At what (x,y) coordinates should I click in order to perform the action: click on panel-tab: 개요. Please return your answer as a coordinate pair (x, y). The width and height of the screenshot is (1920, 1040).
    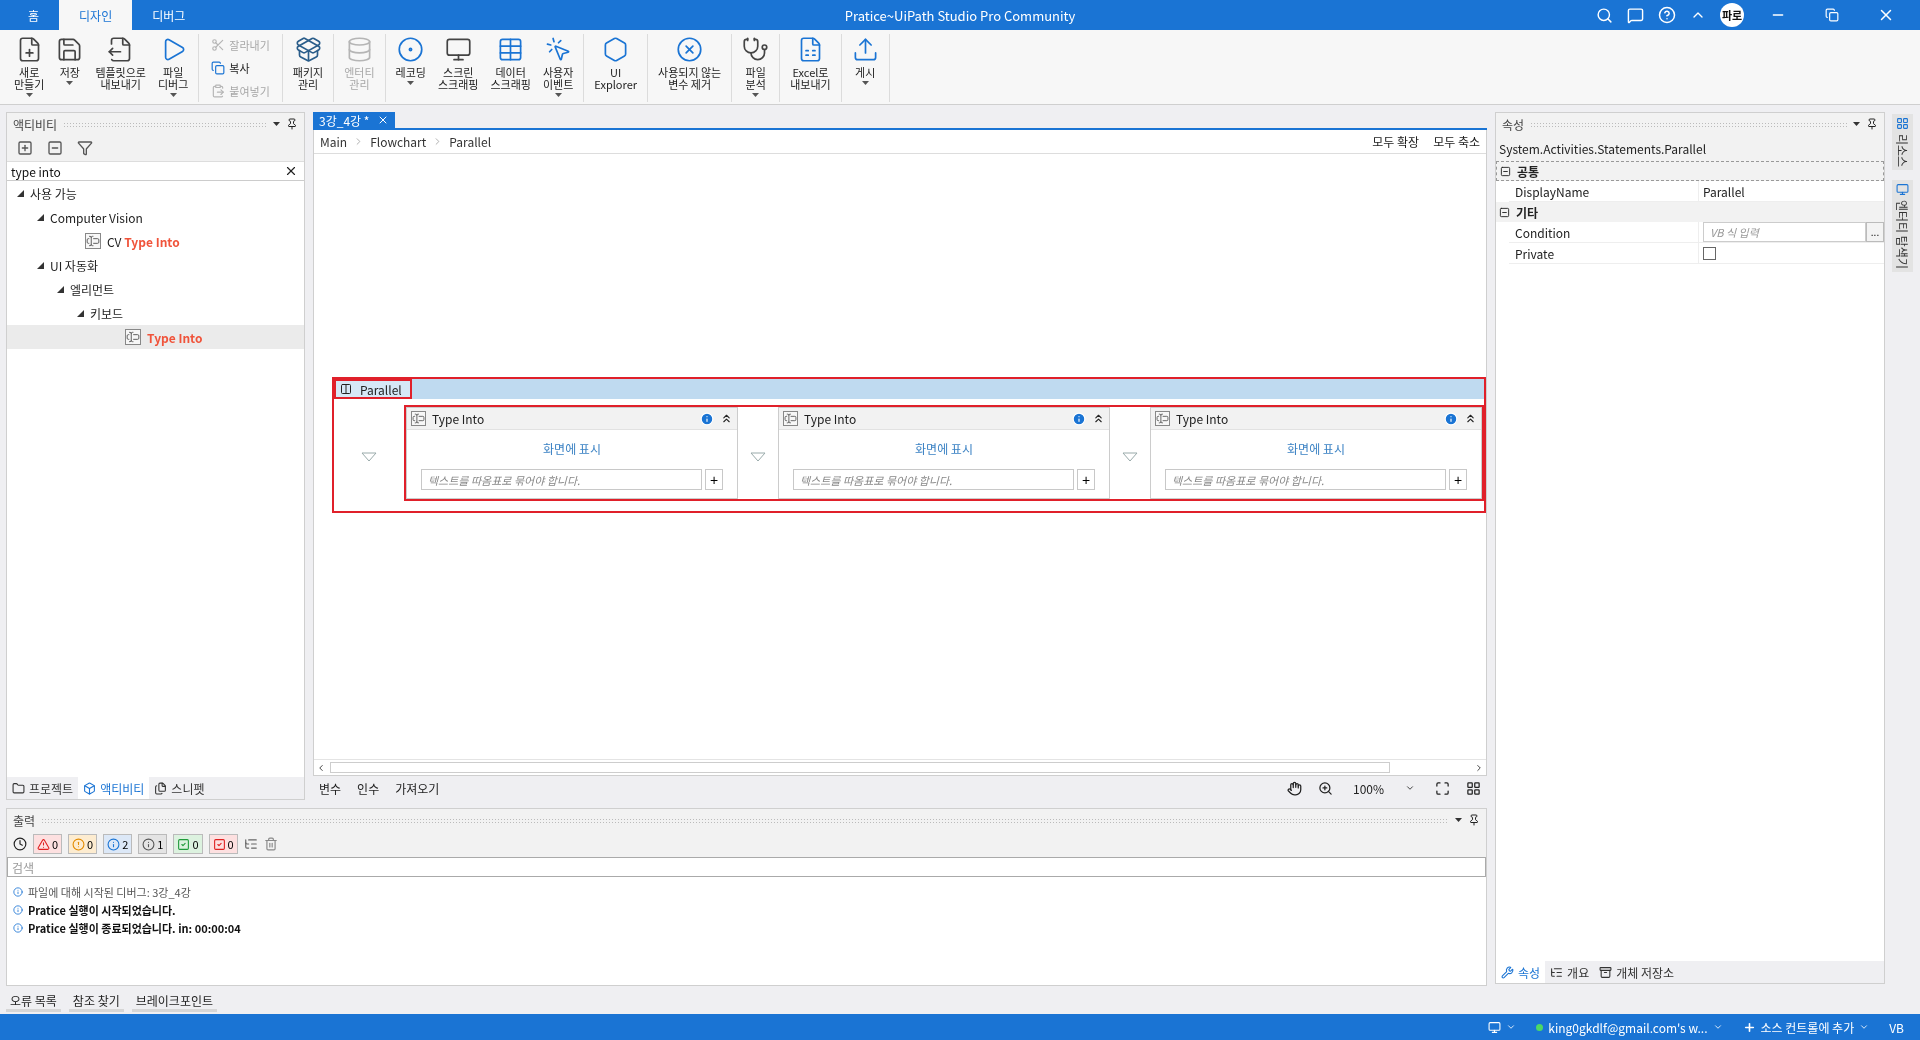
    Looking at the image, I should click on (1570, 972).